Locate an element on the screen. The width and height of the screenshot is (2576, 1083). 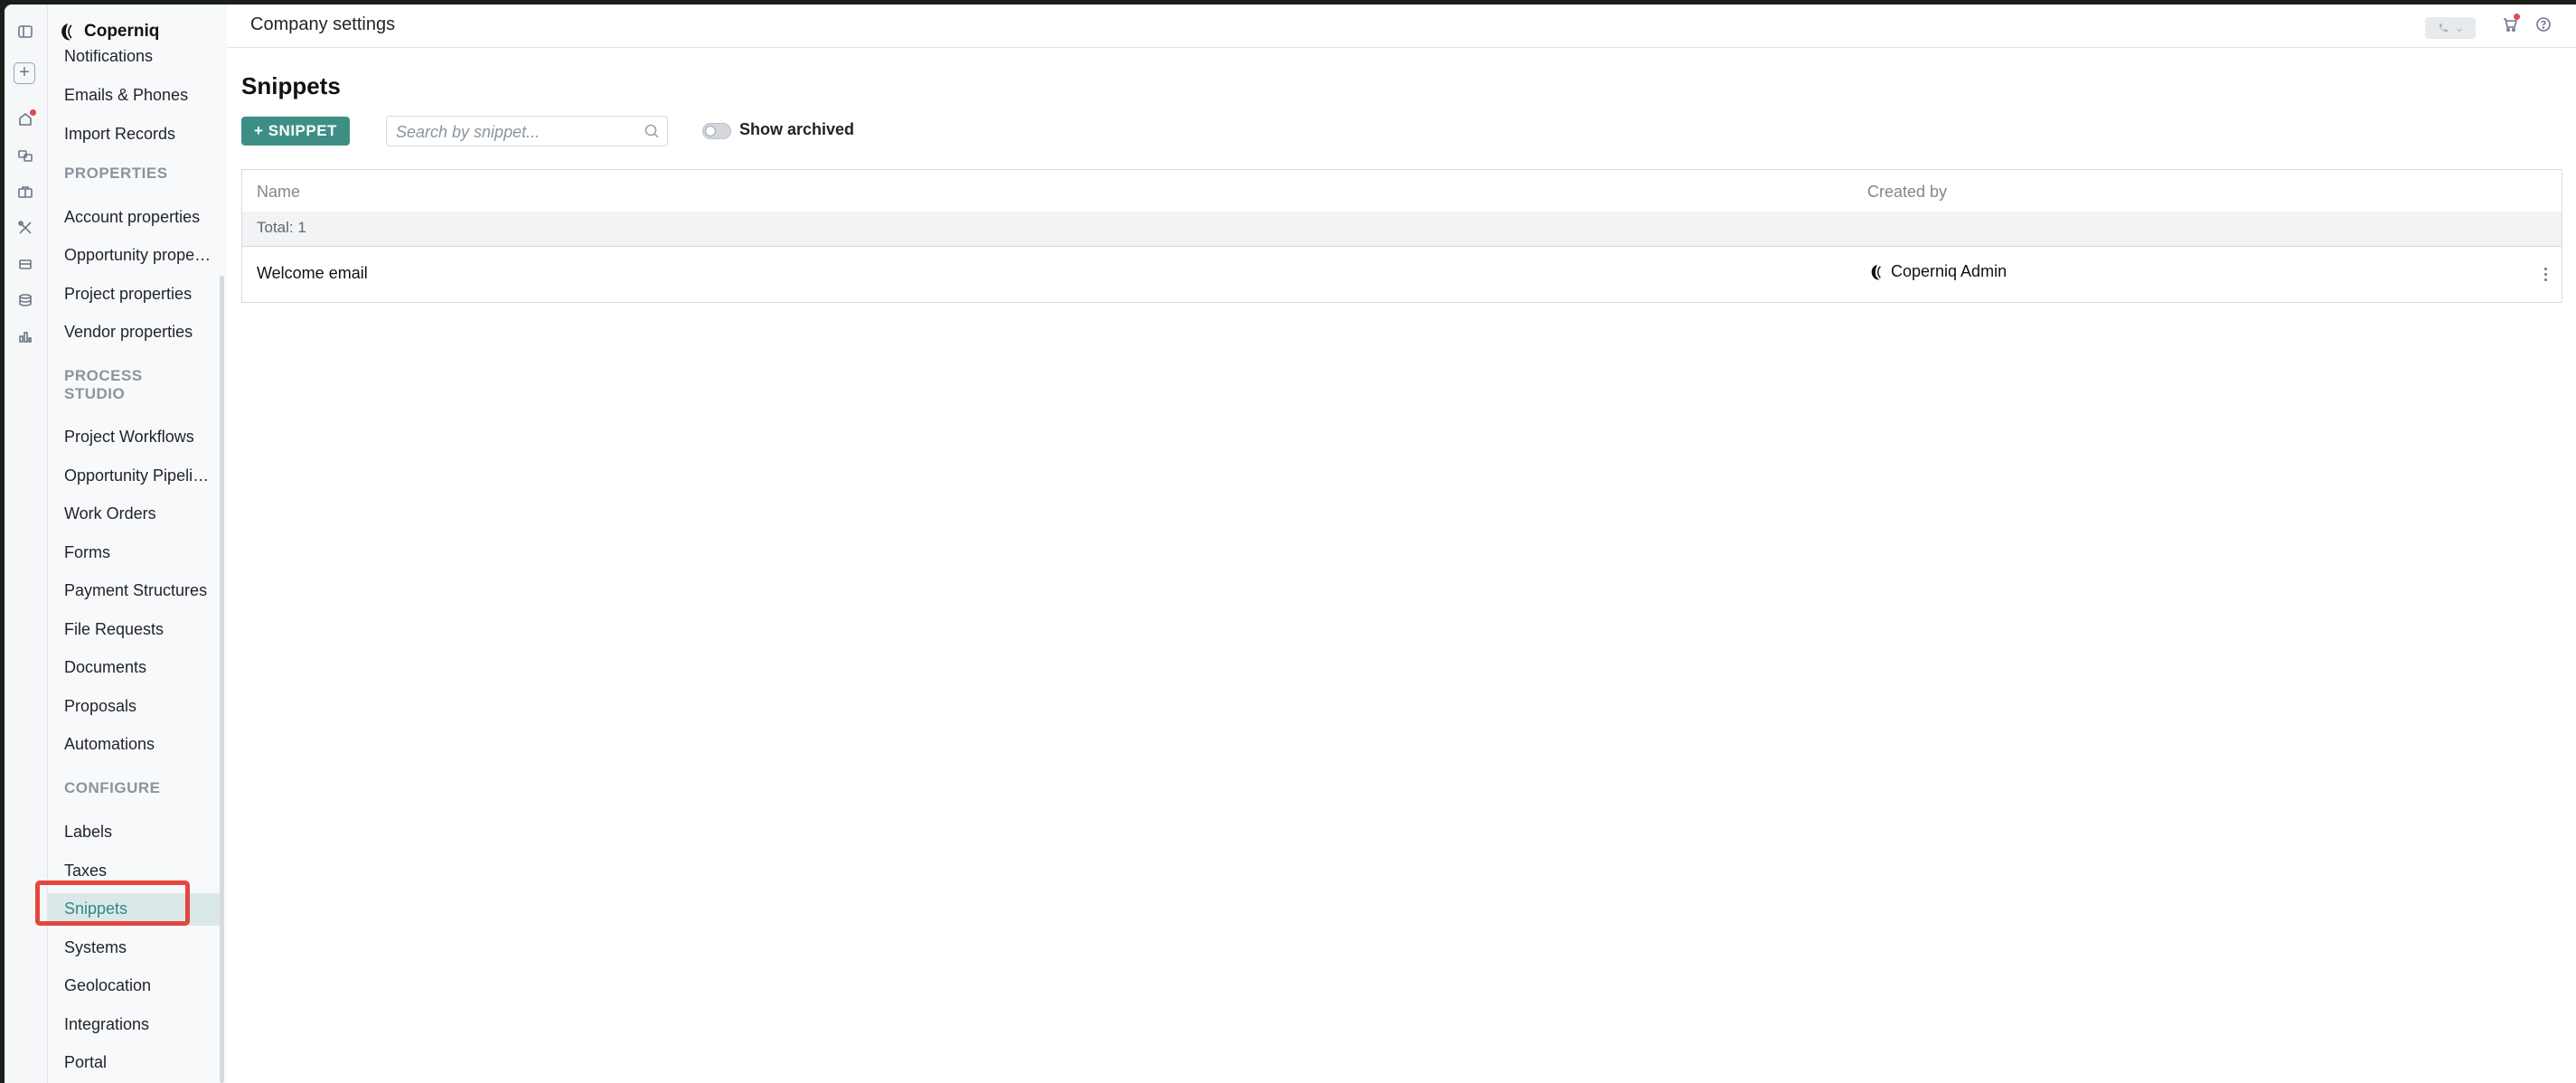
tools-icon is located at coordinates (25, 228).